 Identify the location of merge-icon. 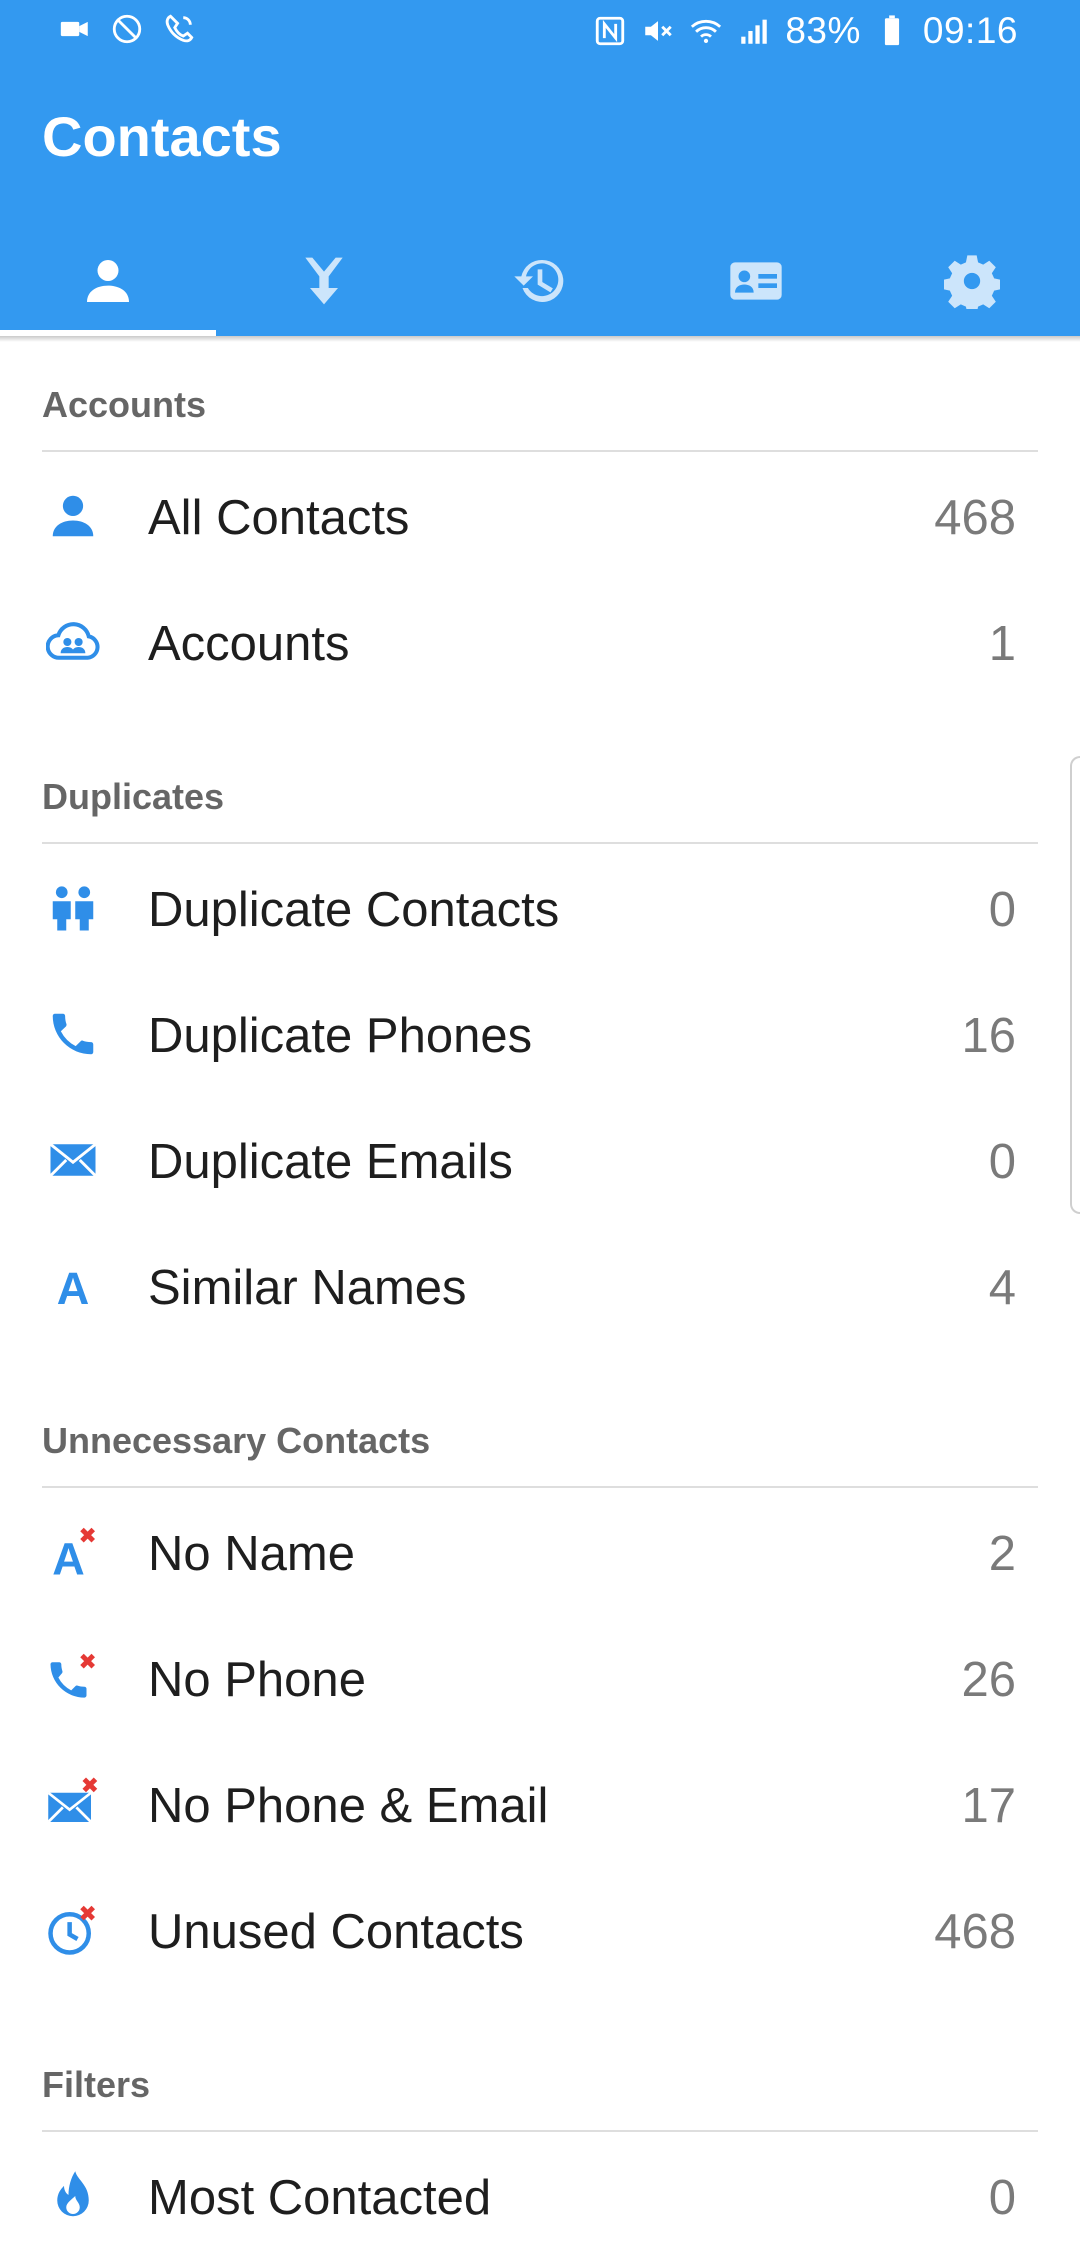
(324, 281).